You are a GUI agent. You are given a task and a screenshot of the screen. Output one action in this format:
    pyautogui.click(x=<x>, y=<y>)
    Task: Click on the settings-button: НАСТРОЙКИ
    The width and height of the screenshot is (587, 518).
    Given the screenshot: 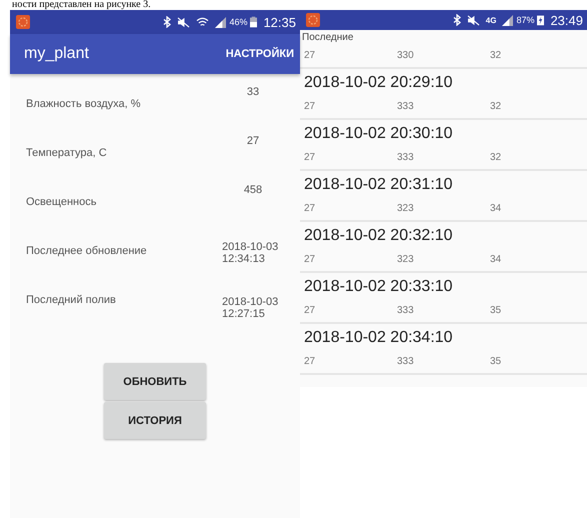 What is the action you would take?
    pyautogui.click(x=260, y=54)
    